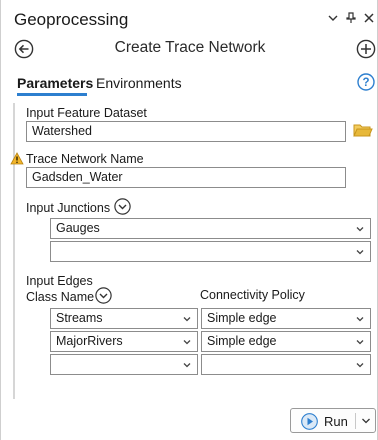 The width and height of the screenshot is (378, 440). What do you see at coordinates (86, 113) in the screenshot?
I see `input-feature-dataset-label: Input Feature Dataset` at bounding box center [86, 113].